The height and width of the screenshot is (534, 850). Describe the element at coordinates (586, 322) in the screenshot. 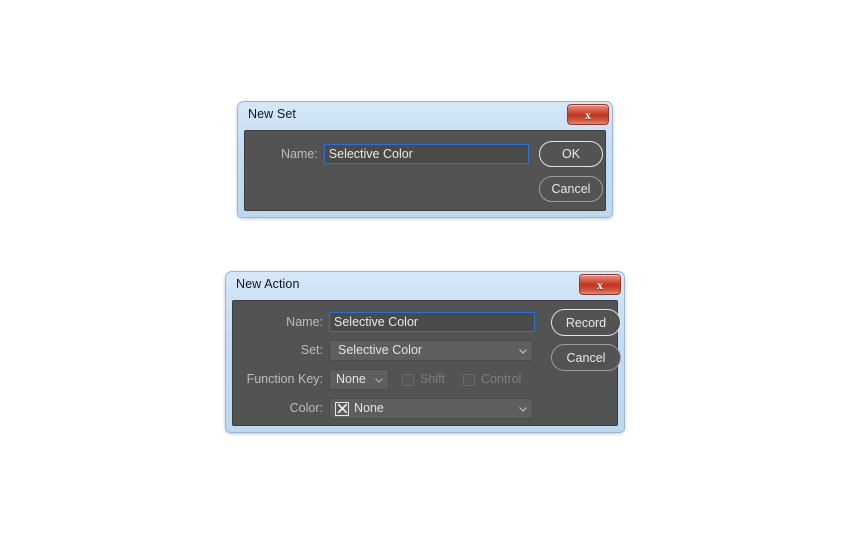

I see `new-action-record-button: Record` at that location.